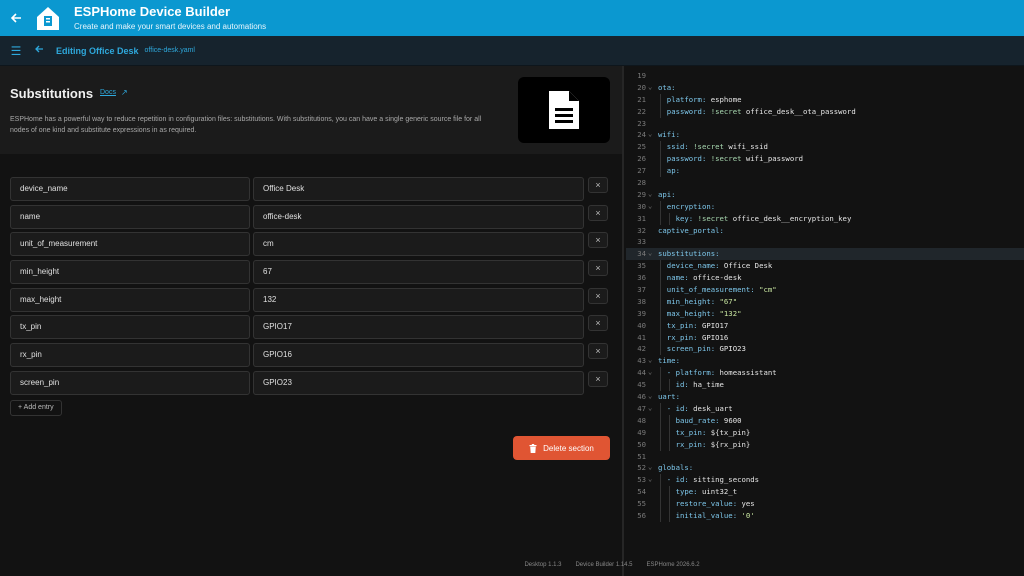  Describe the element at coordinates (418, 327) in the screenshot. I see `value-input: GPIO17` at that location.